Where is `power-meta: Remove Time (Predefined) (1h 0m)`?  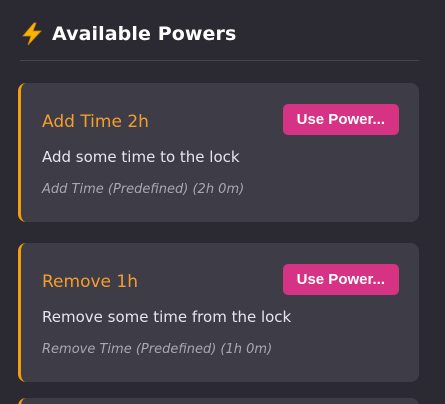
power-meta: Remove Time (Predefined) (1h 0m) is located at coordinates (157, 349).